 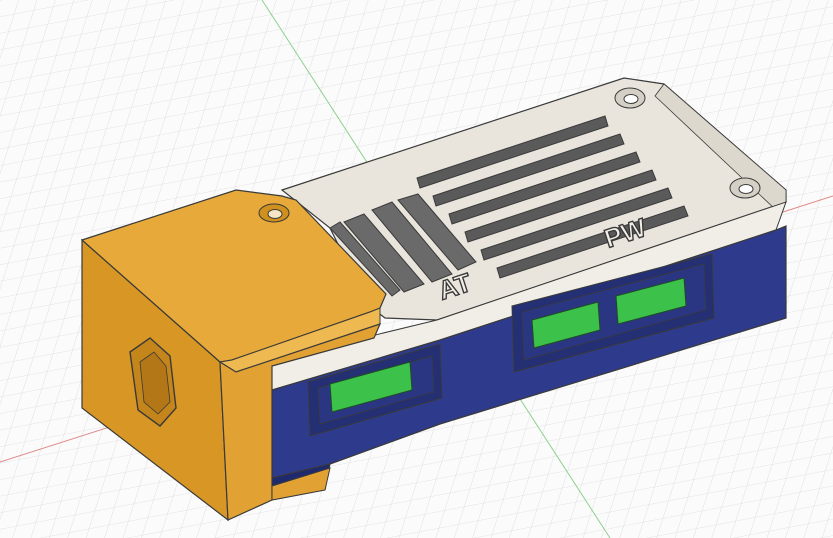 I want to click on mount-hole-back, so click(x=630, y=98).